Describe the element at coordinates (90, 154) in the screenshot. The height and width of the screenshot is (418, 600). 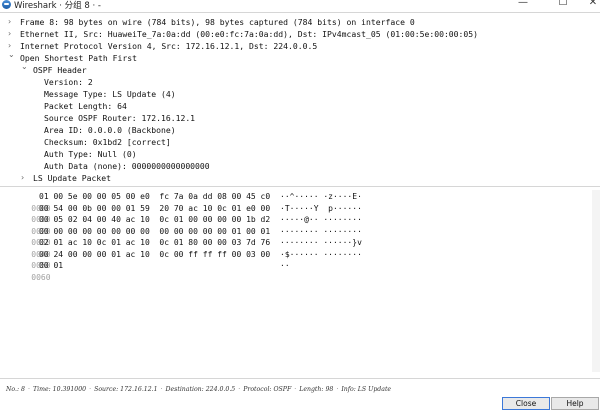
I see `tree-row-label: Auth Type: Null (0)` at that location.